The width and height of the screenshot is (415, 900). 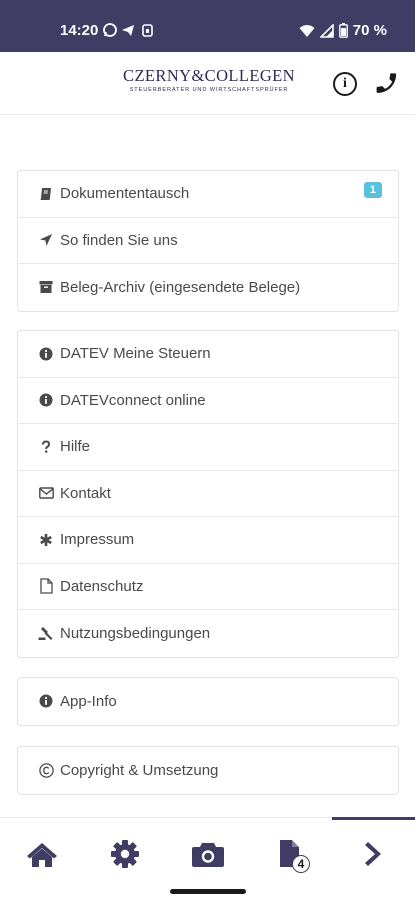 I want to click on menu-item-datevconnect: DATEVconnect online, so click(x=208, y=401).